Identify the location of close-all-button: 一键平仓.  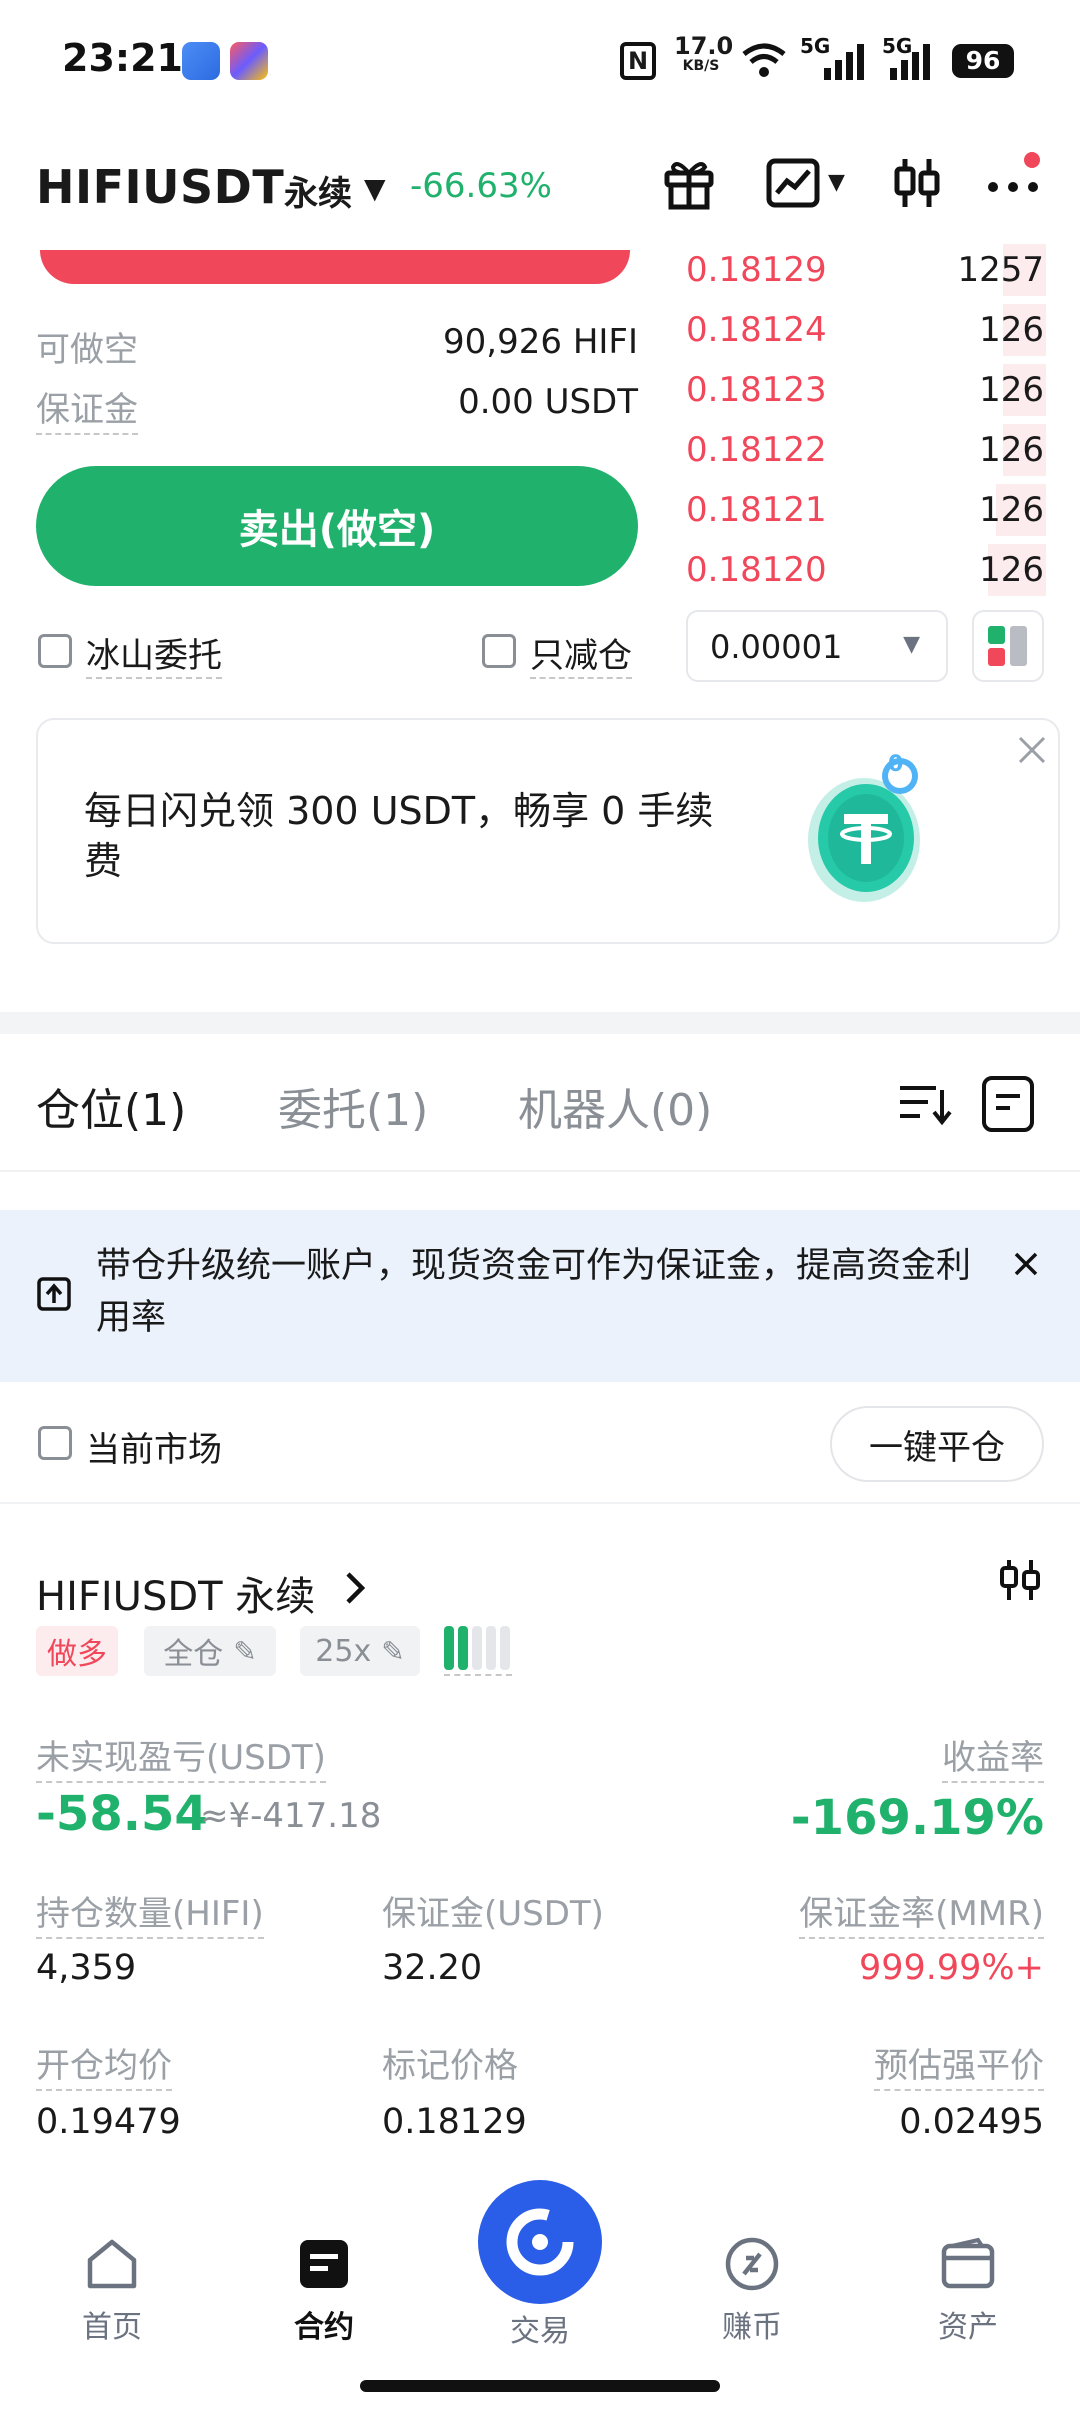
(937, 1444).